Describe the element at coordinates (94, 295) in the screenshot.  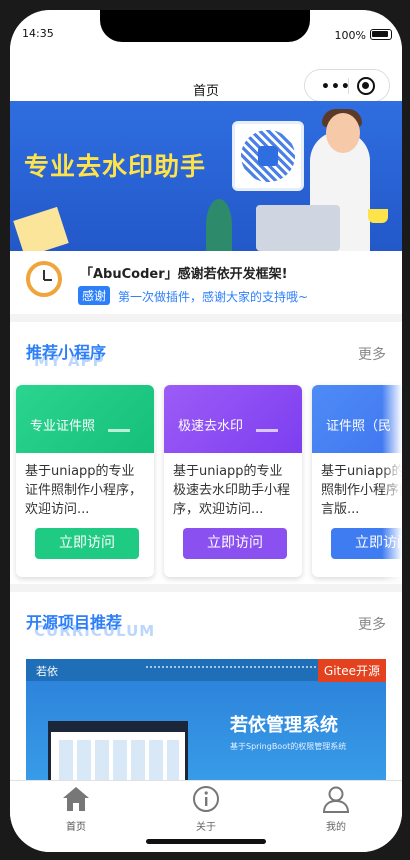
I see `notice-tag: 感谢` at that location.